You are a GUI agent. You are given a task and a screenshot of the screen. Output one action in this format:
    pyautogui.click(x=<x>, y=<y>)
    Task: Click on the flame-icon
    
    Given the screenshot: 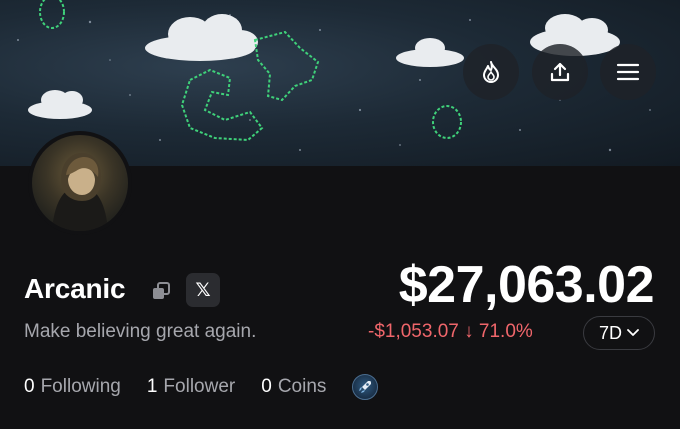 What is the action you would take?
    pyautogui.click(x=491, y=72)
    